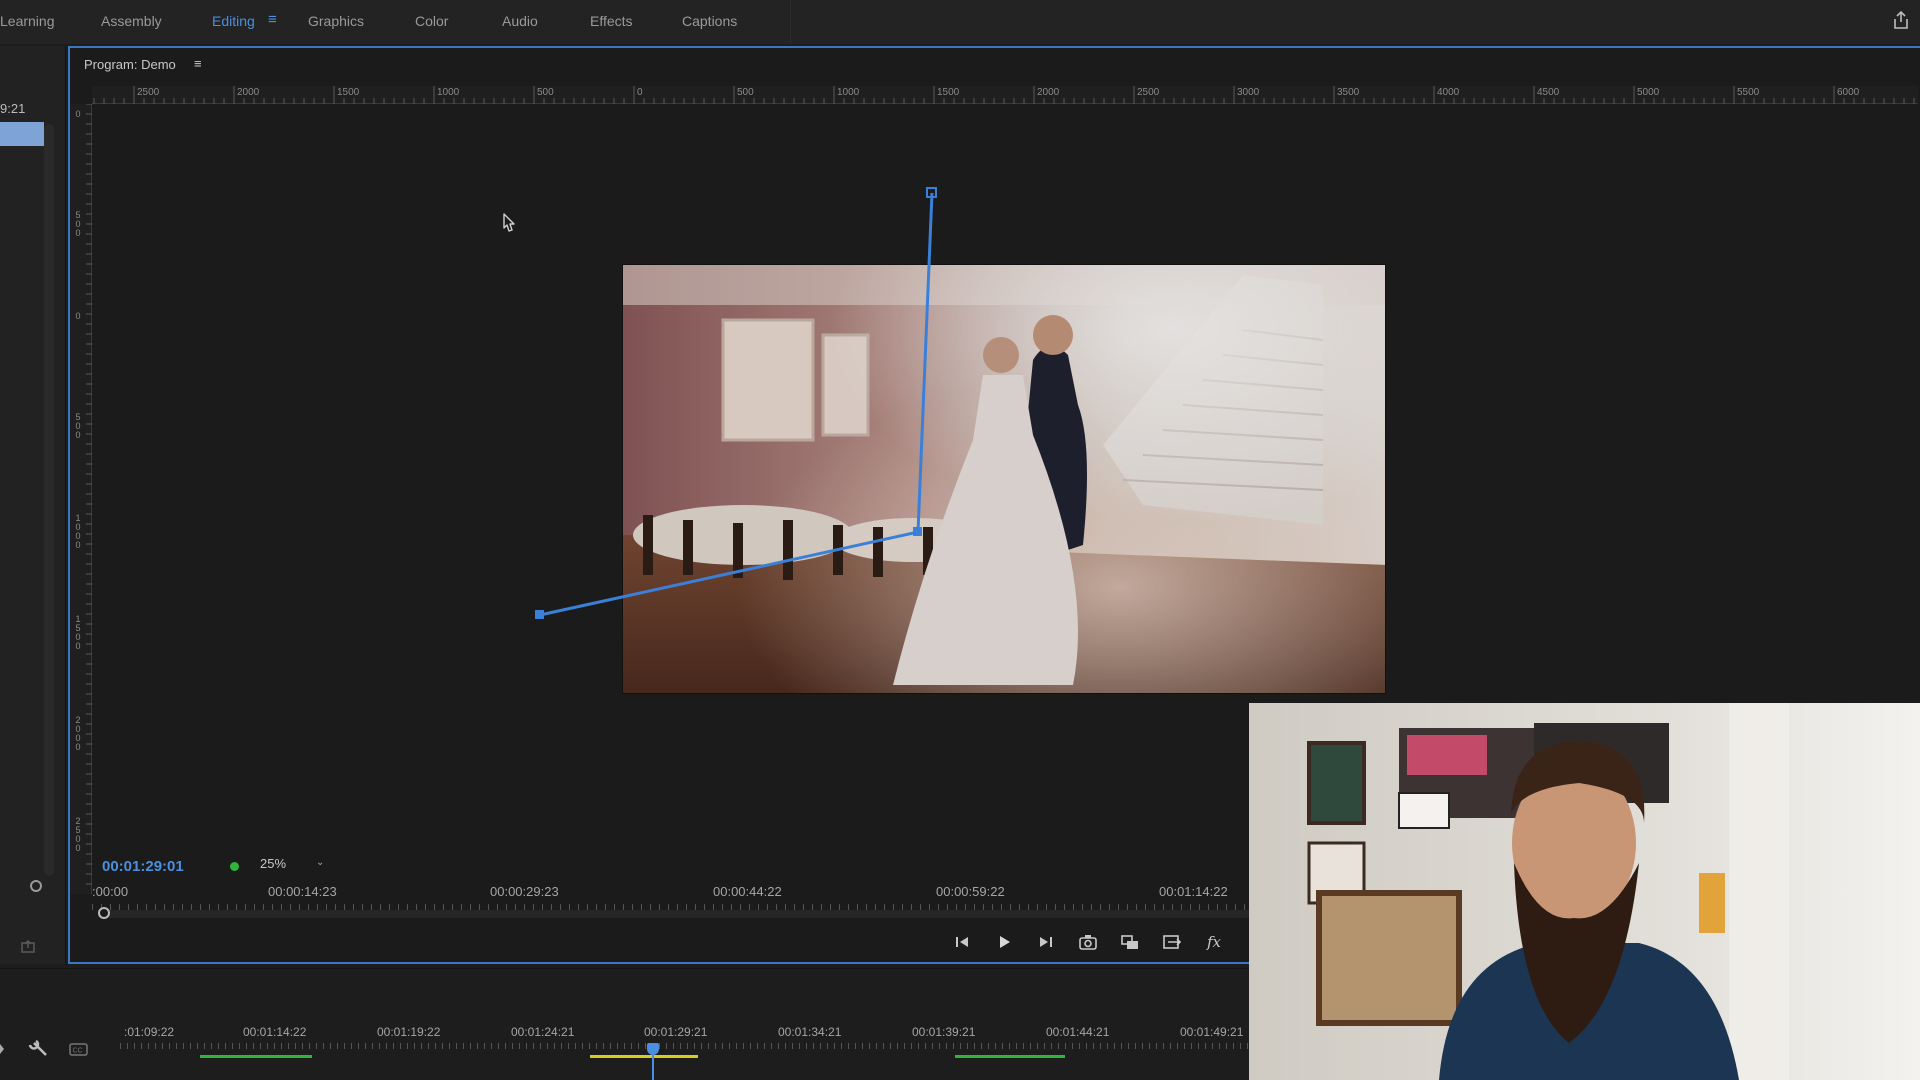 The height and width of the screenshot is (1080, 1920). I want to click on step-back-button, so click(962, 942).